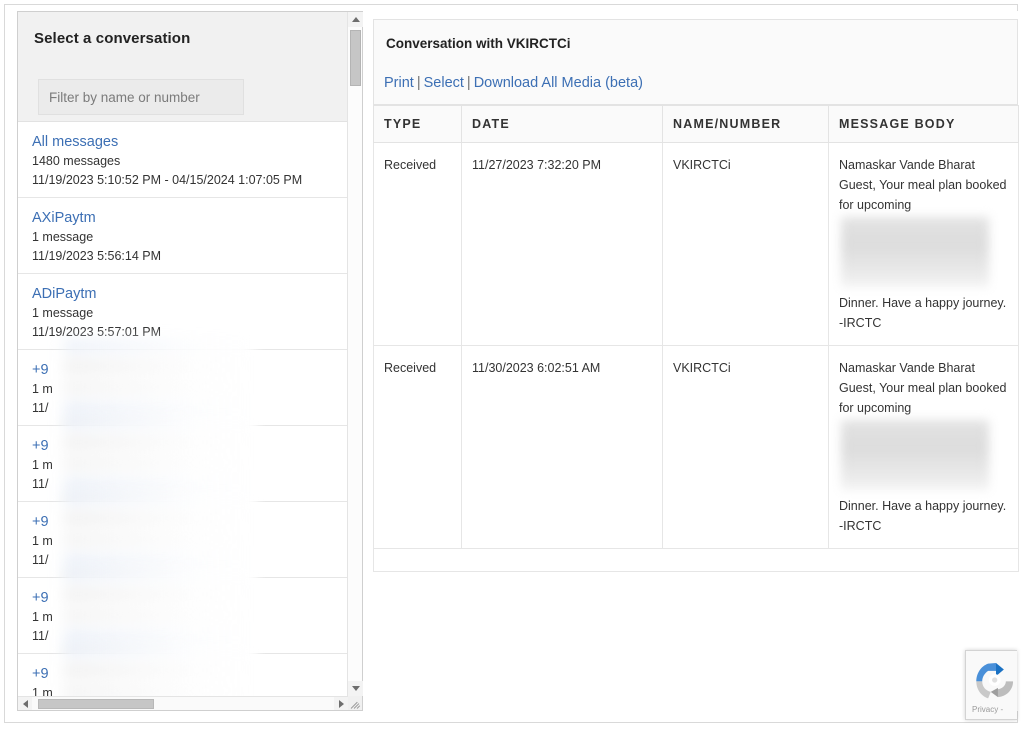  What do you see at coordinates (558, 83) in the screenshot?
I see `download-all-media-link: Download All Media (beta)` at bounding box center [558, 83].